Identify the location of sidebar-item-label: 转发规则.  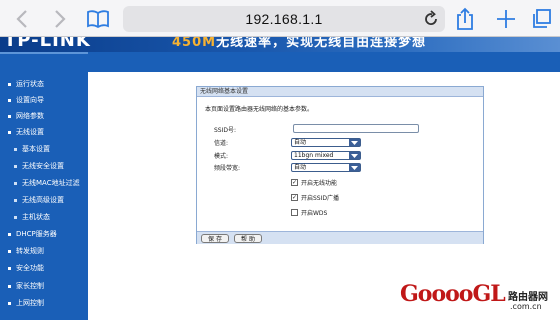
(30, 251).